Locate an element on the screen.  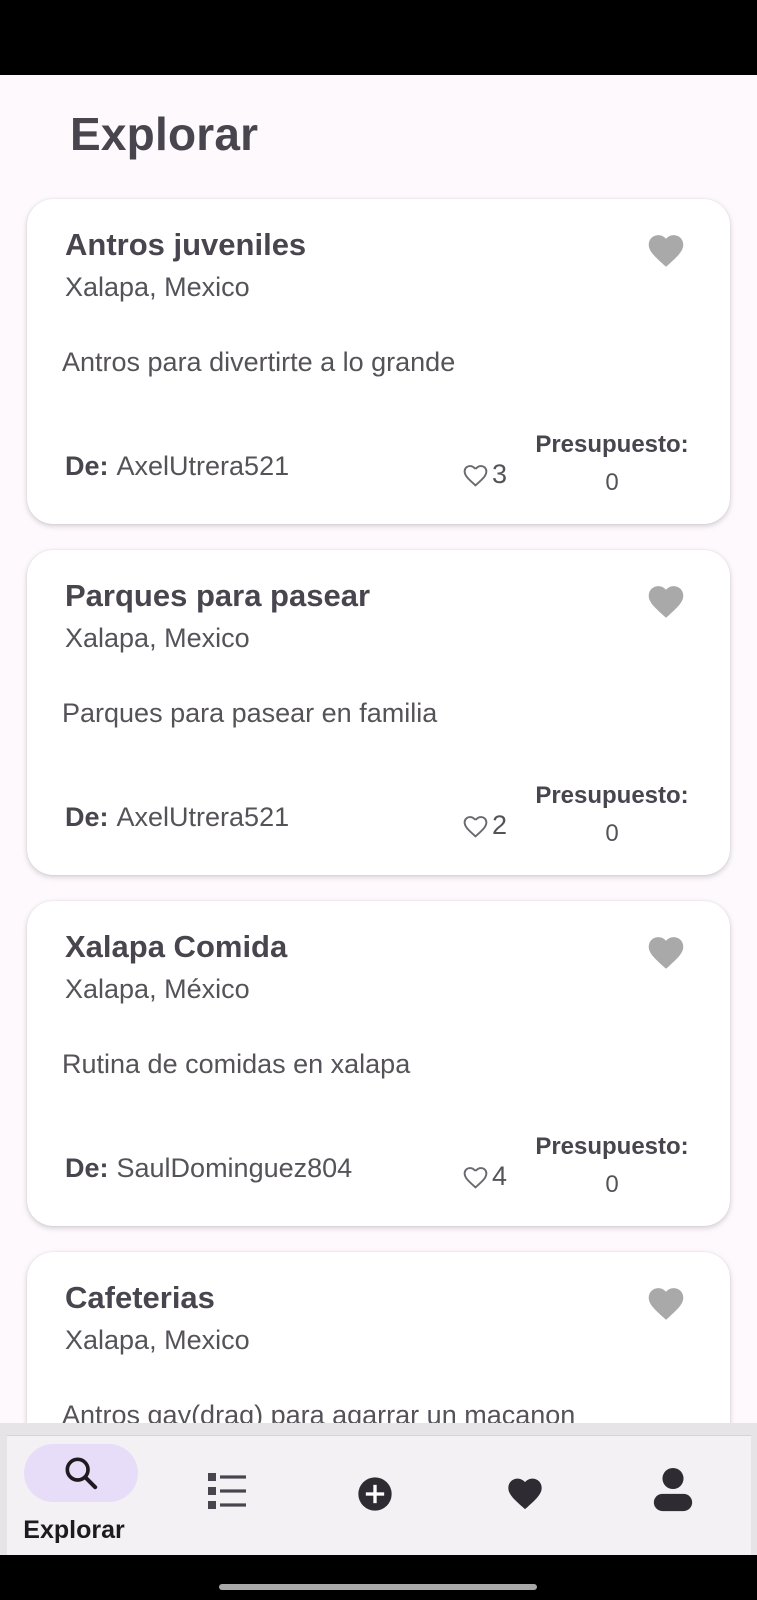
bottom-navigation: Explorar is located at coordinates (378, 1489).